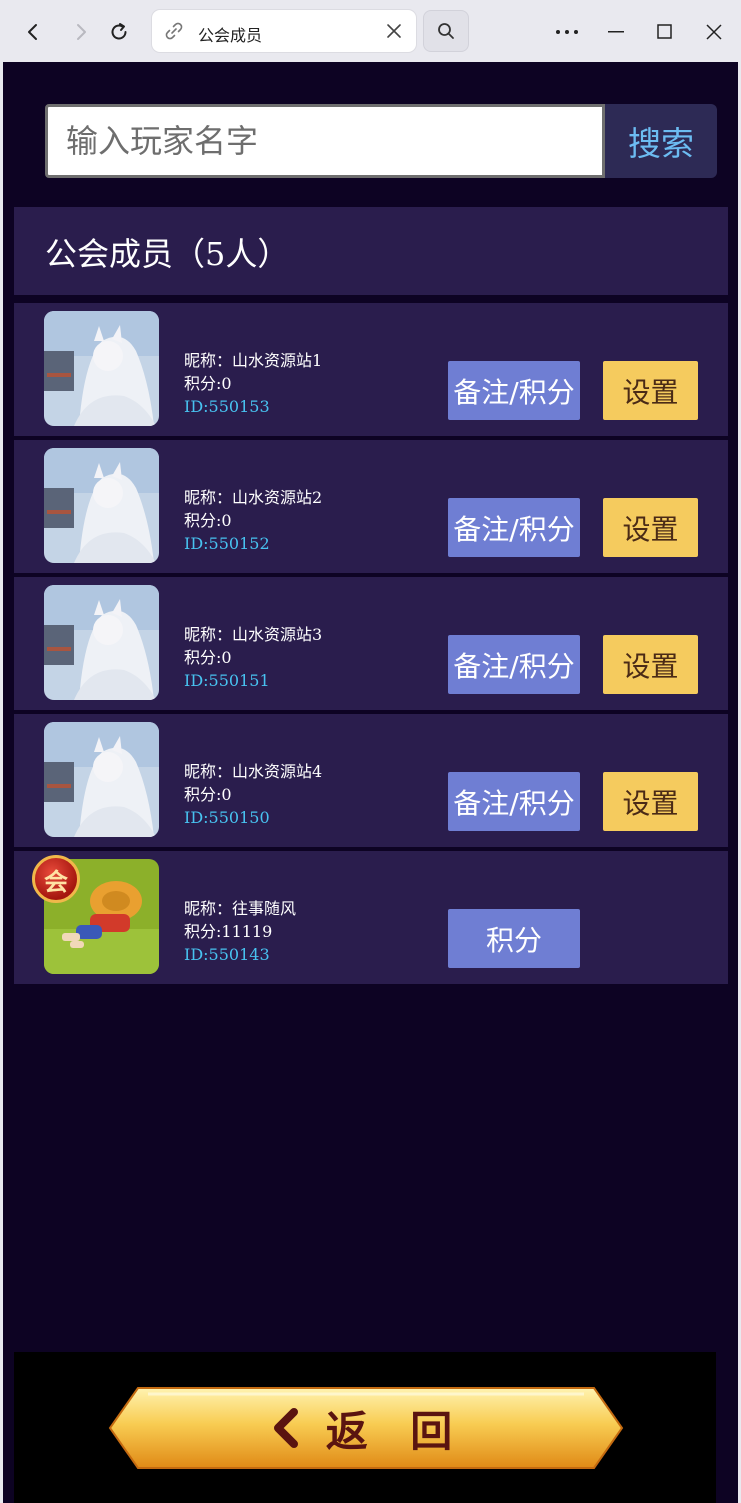  Describe the element at coordinates (253, 771) in the screenshot. I see `member-nickname: 昵称：山水资源站4` at that location.